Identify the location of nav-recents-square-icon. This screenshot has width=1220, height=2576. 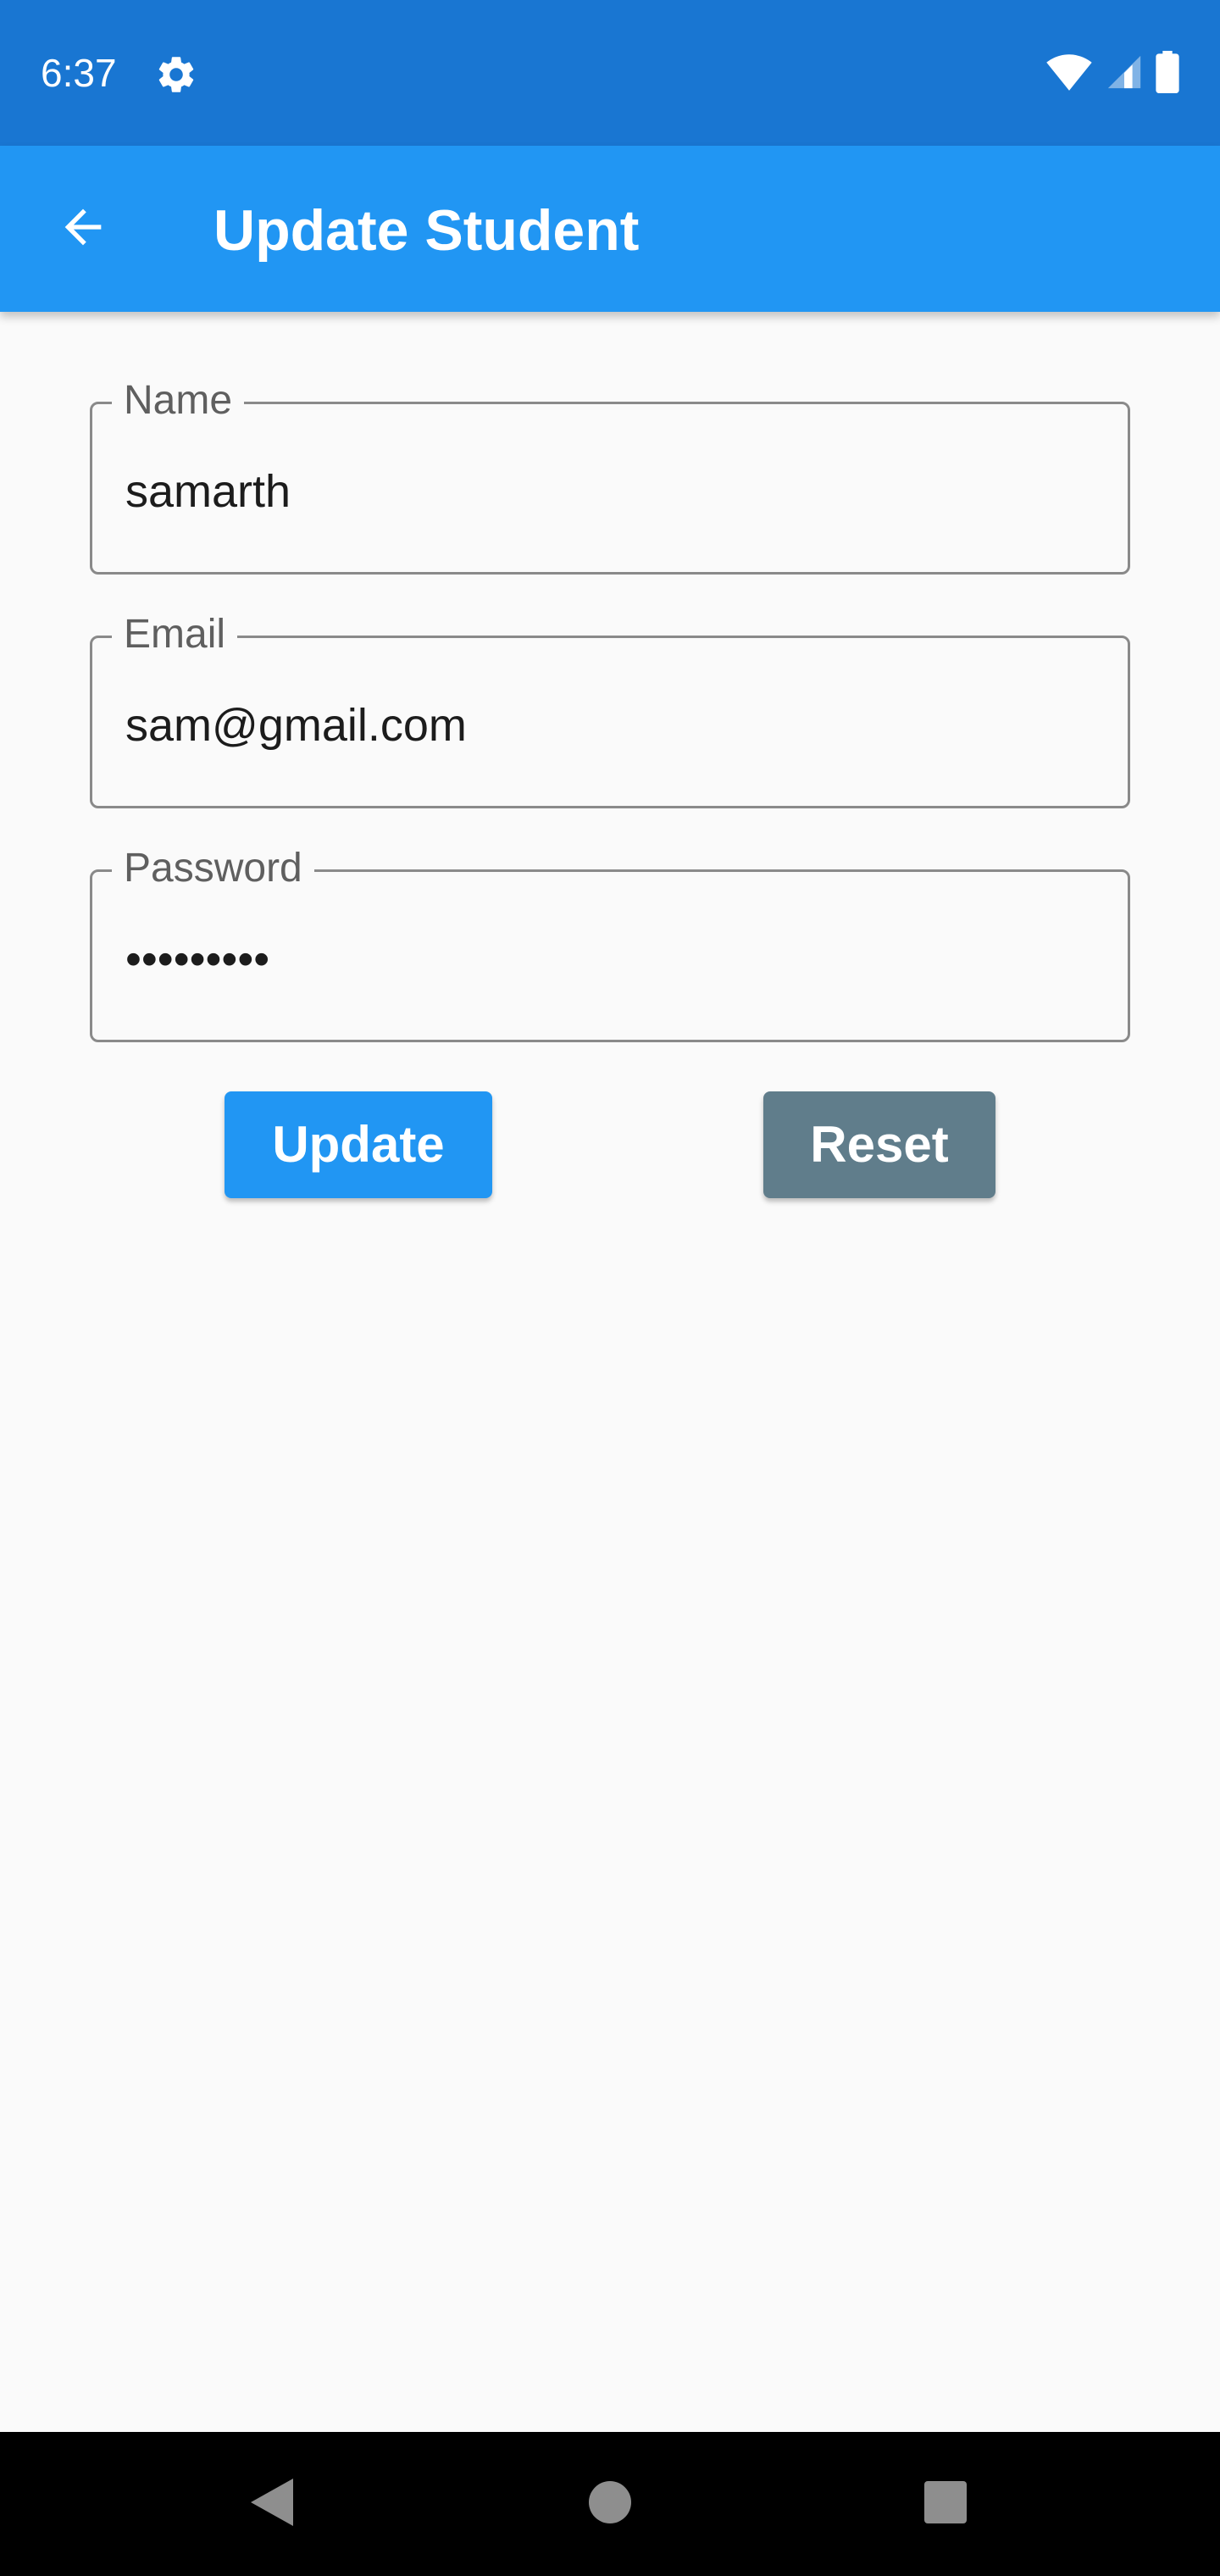
(945, 2504).